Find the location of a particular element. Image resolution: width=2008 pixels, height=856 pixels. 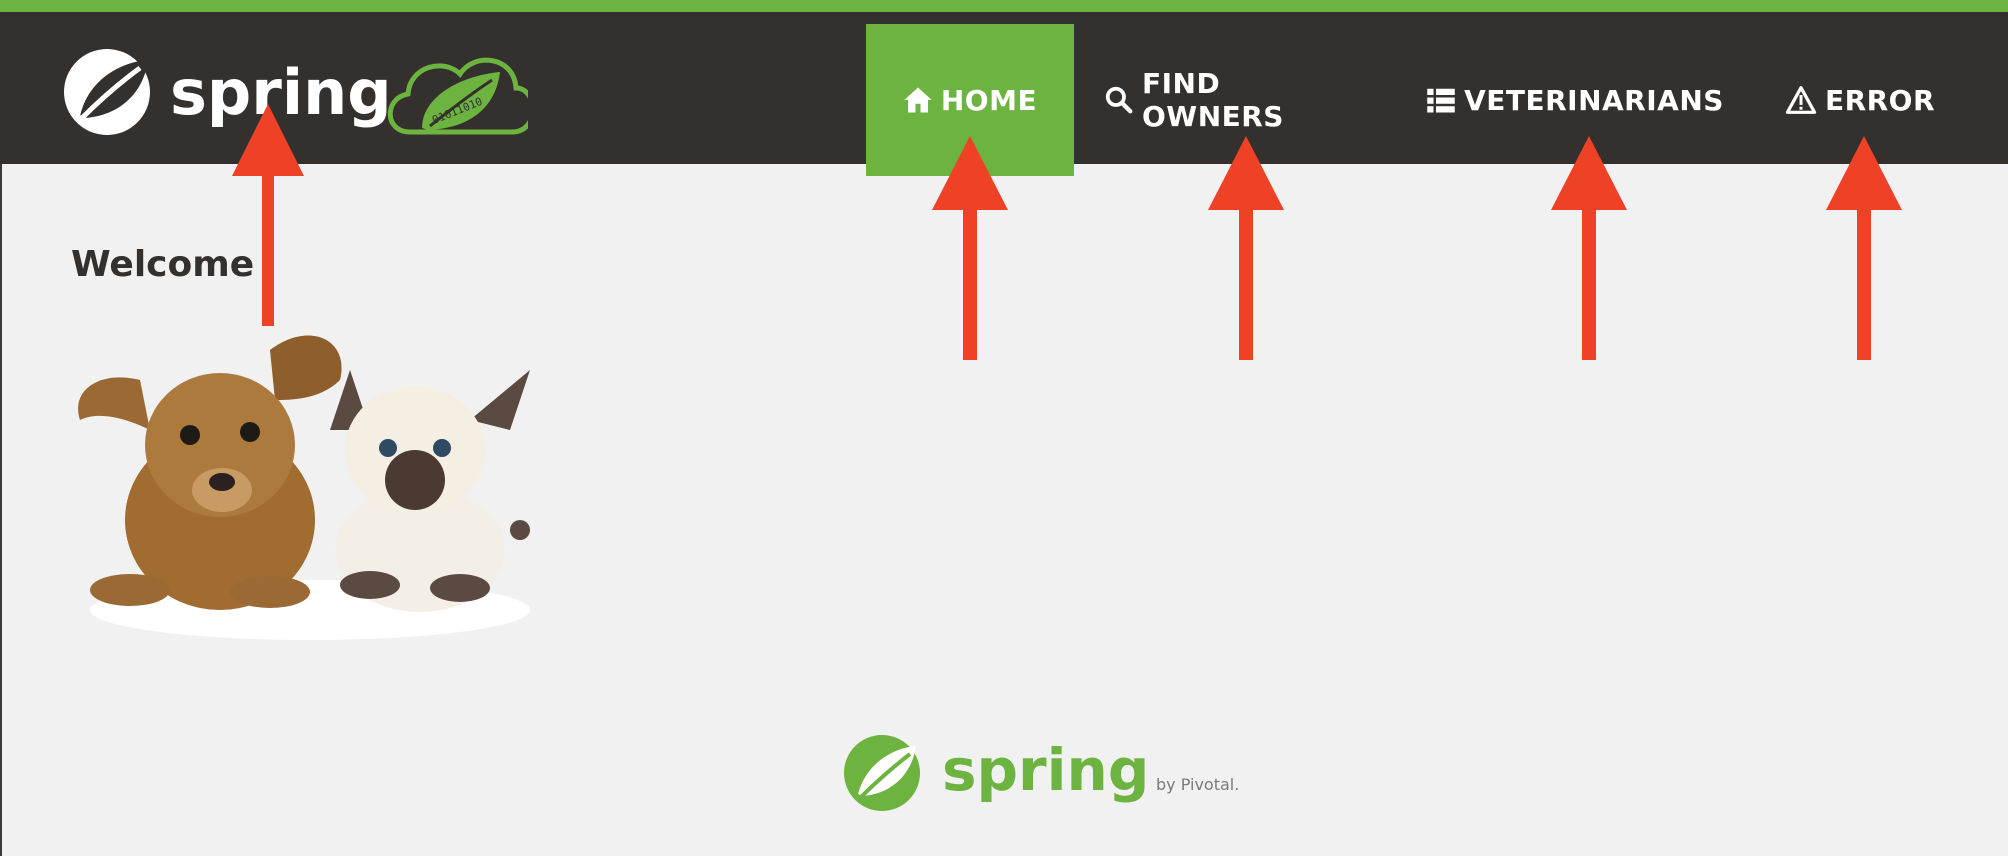

list-icon is located at coordinates (1441, 100).